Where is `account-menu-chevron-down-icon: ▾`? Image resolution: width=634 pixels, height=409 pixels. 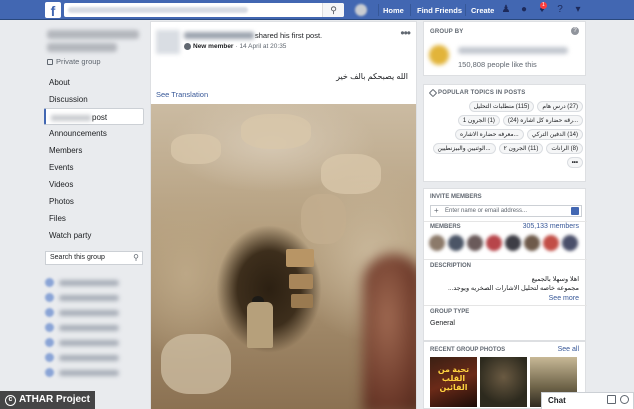
account-menu-chevron-down-icon: ▾ is located at coordinates (578, 10).